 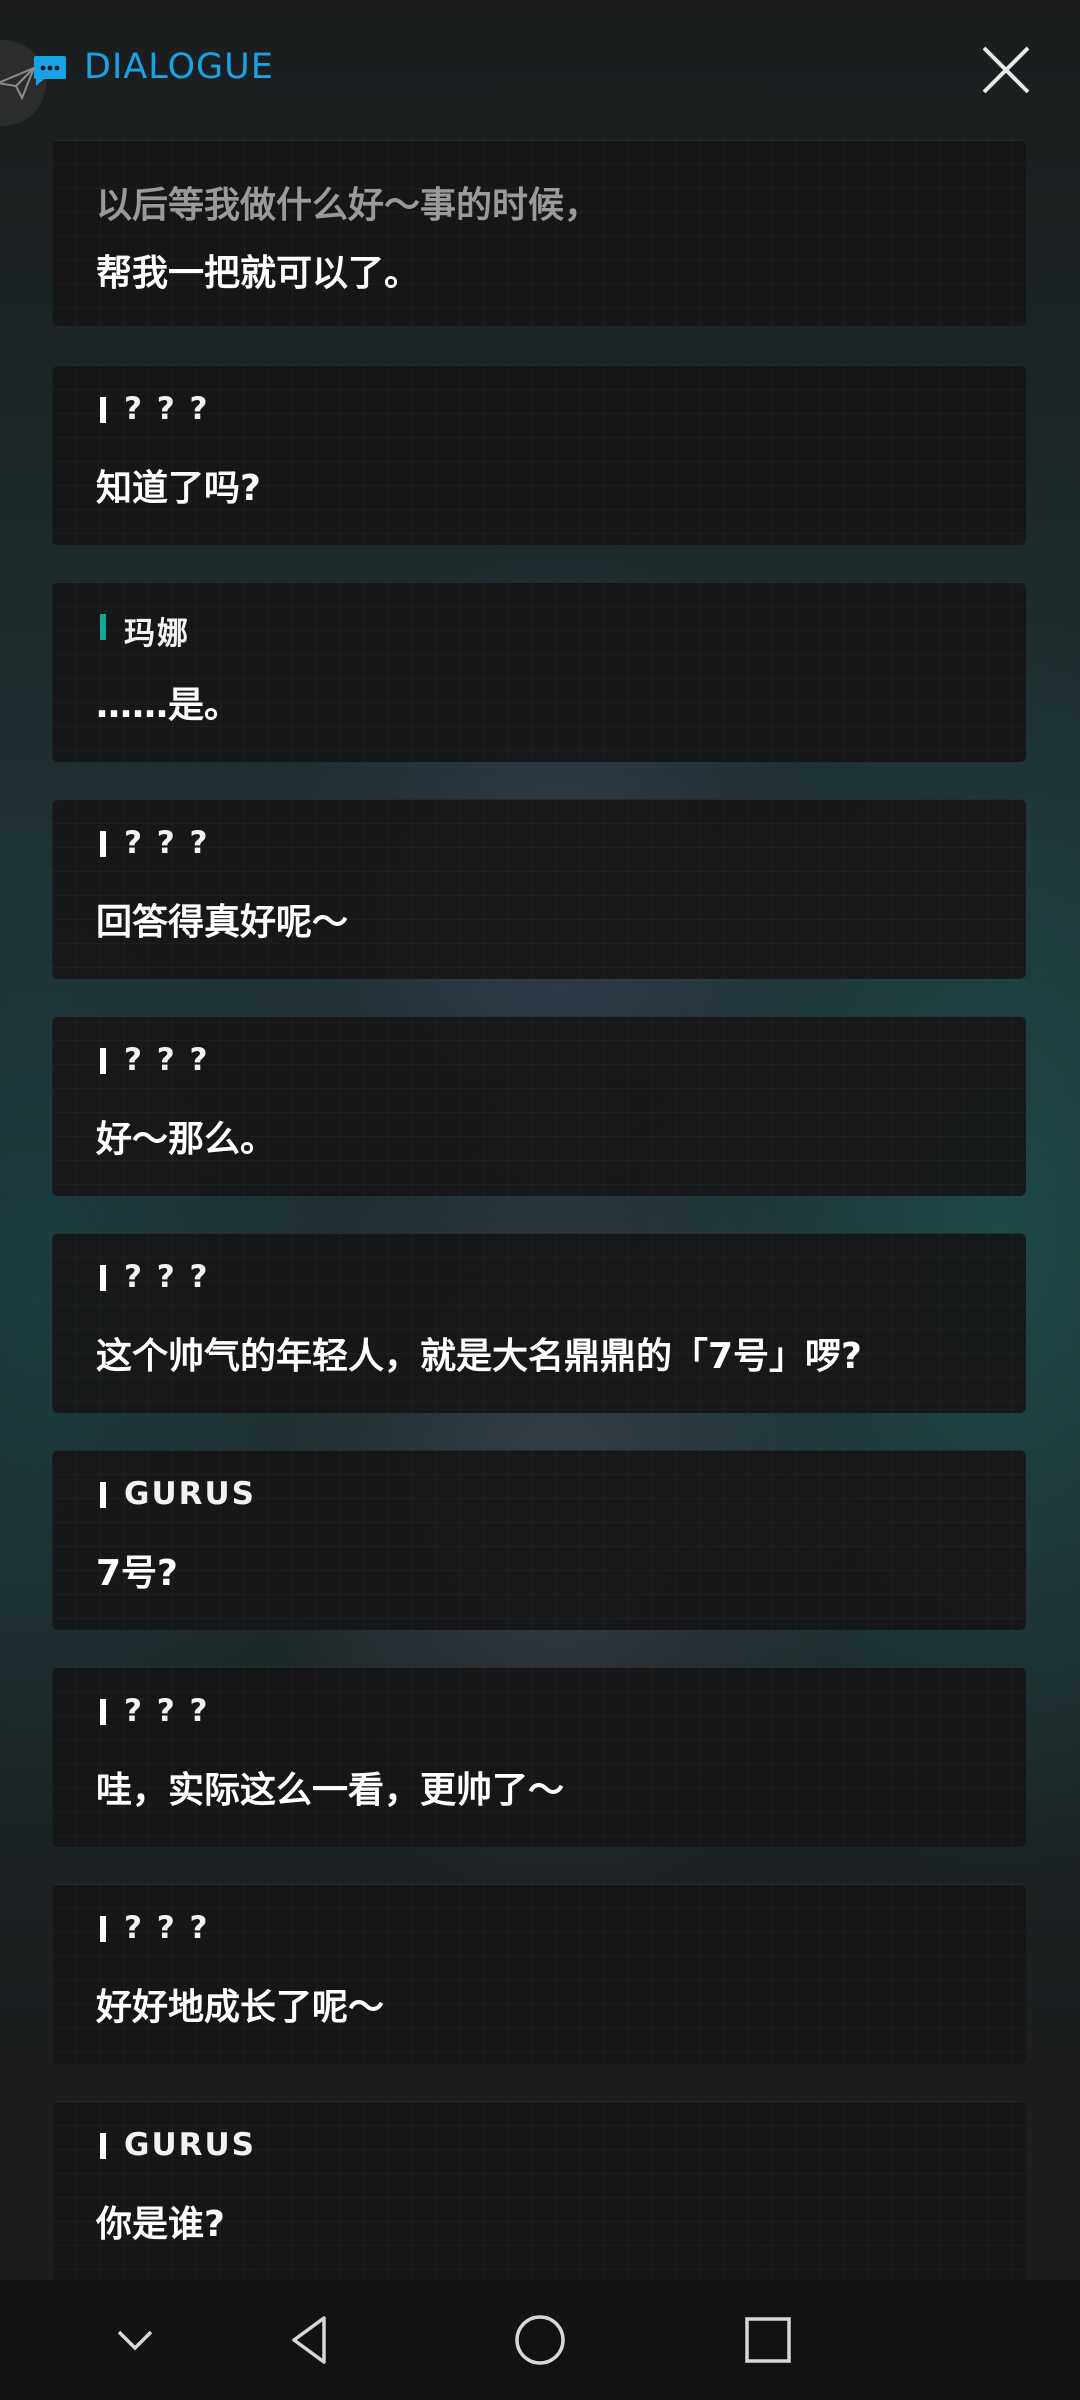 I want to click on dialogue-entry-partial: 以后等我做什么好〜事的时候， 帮我一把就可以了。, so click(x=539, y=233).